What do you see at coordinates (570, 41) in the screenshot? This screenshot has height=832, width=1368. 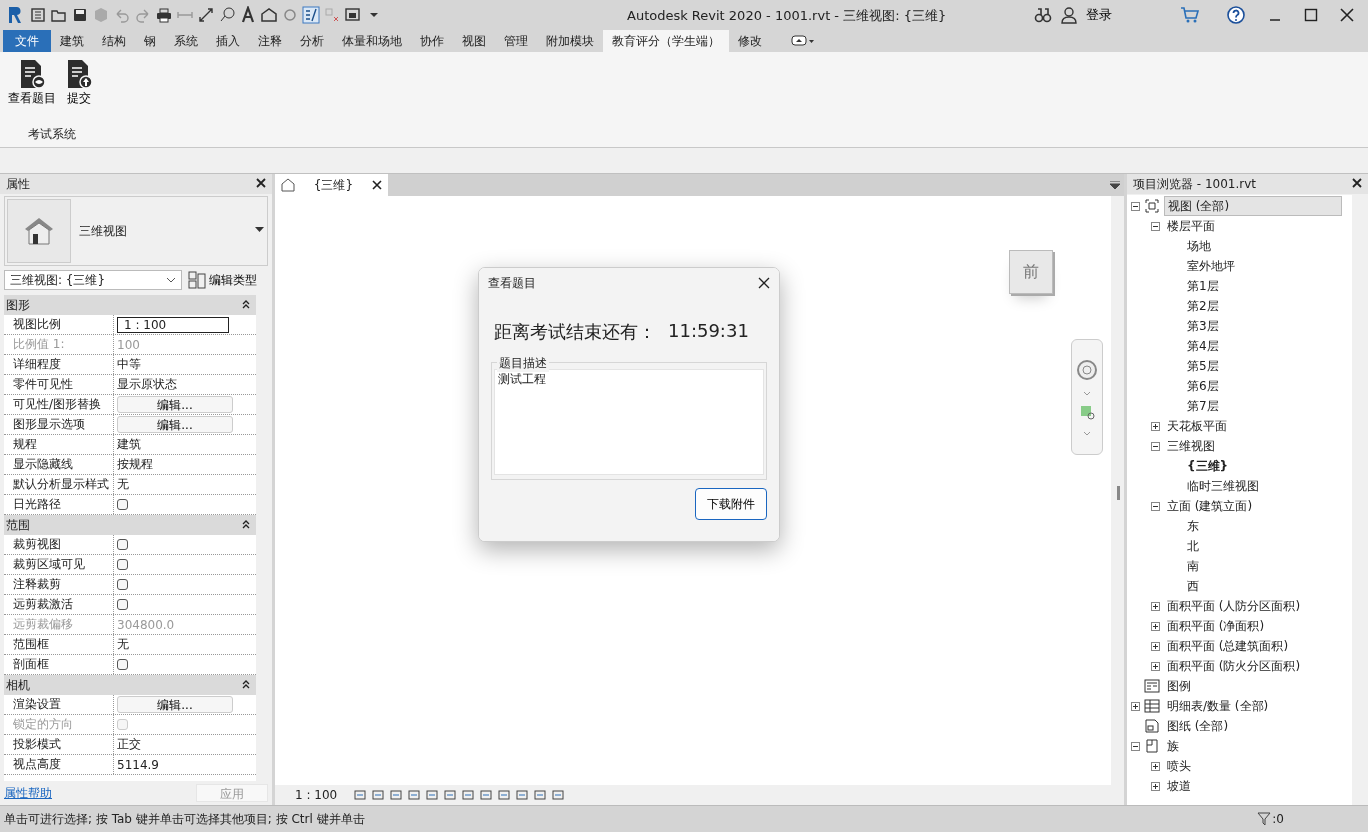 I see `ribbon-tab: 附加模块` at bounding box center [570, 41].